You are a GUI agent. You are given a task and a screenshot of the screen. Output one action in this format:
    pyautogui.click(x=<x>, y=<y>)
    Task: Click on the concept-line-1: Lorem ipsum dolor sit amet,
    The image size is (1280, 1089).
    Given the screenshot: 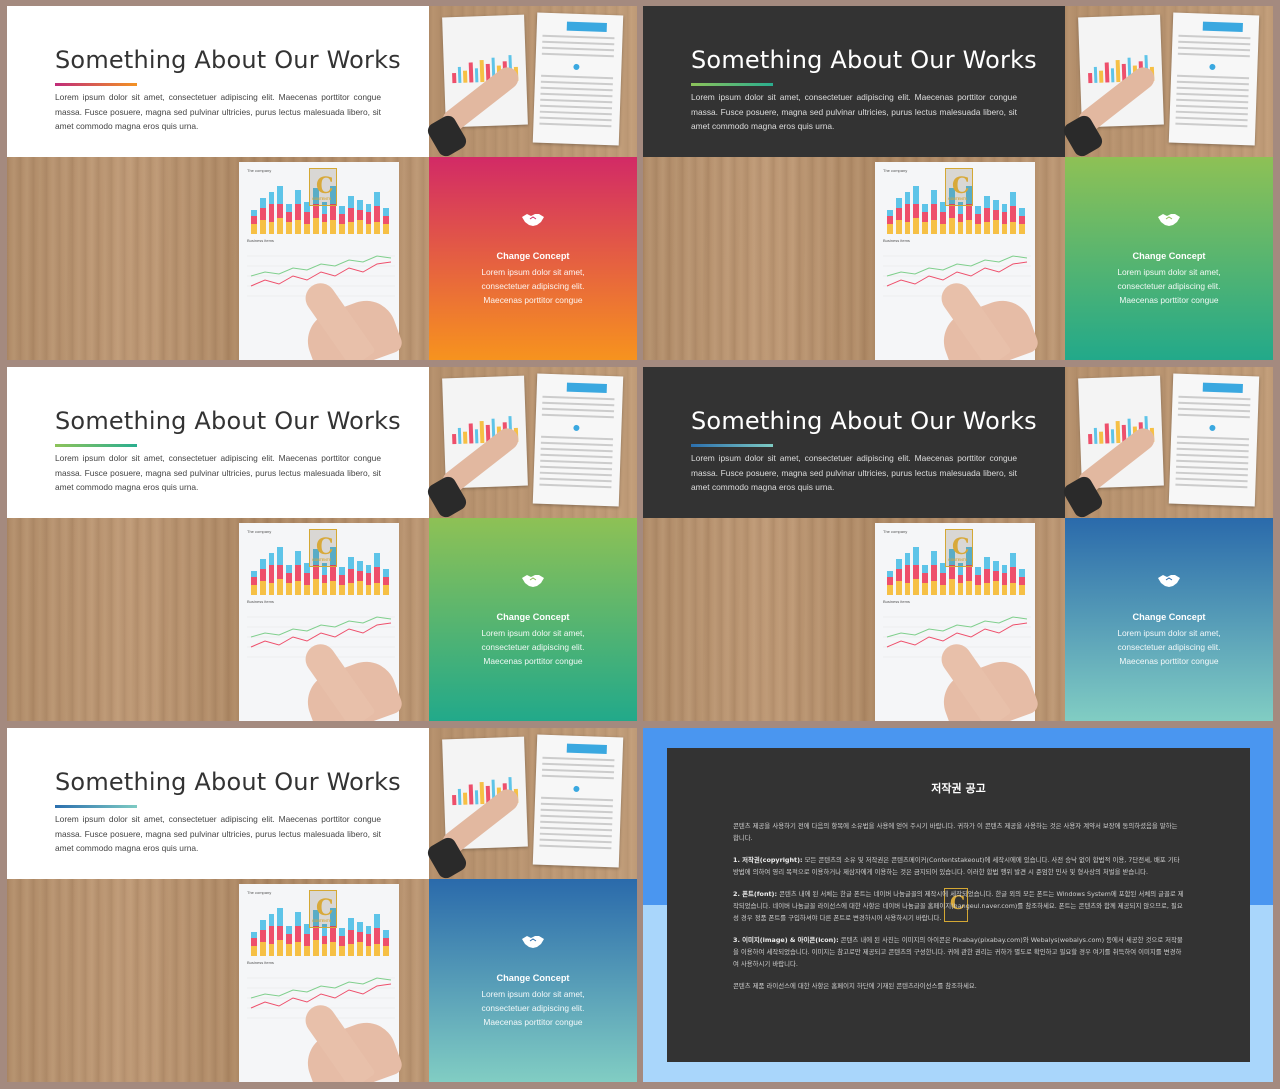 What is the action you would take?
    pyautogui.click(x=1169, y=633)
    